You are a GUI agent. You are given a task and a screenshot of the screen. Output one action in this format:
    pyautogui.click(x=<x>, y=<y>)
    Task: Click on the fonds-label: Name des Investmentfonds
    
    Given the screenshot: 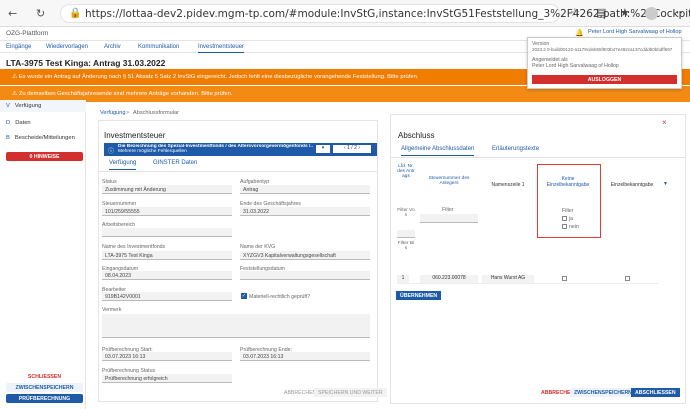 What is the action you would take?
    pyautogui.click(x=134, y=247)
    